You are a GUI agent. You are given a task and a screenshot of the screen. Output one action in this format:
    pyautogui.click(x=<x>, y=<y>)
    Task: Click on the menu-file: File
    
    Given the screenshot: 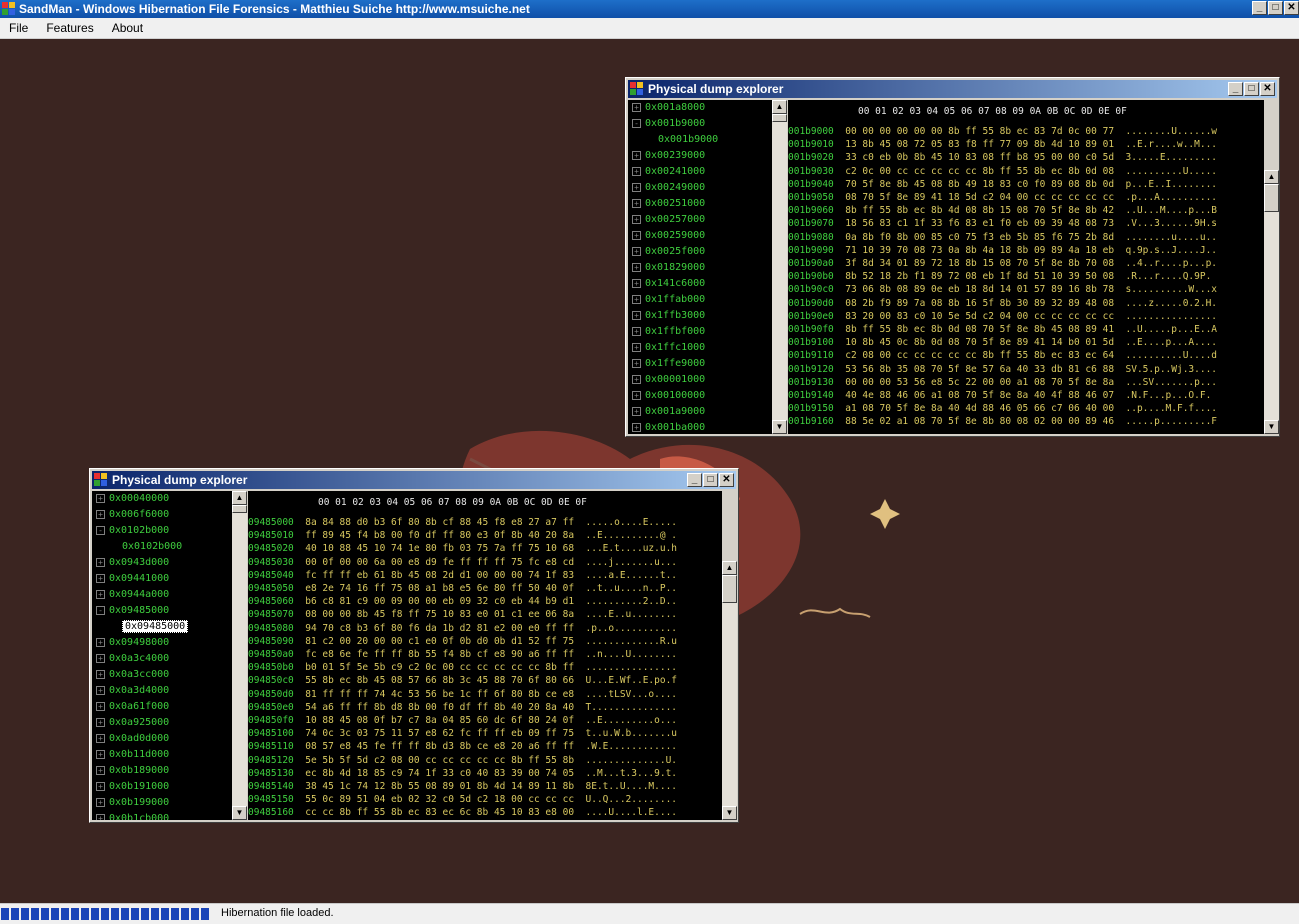 What is the action you would take?
    pyautogui.click(x=18, y=28)
    